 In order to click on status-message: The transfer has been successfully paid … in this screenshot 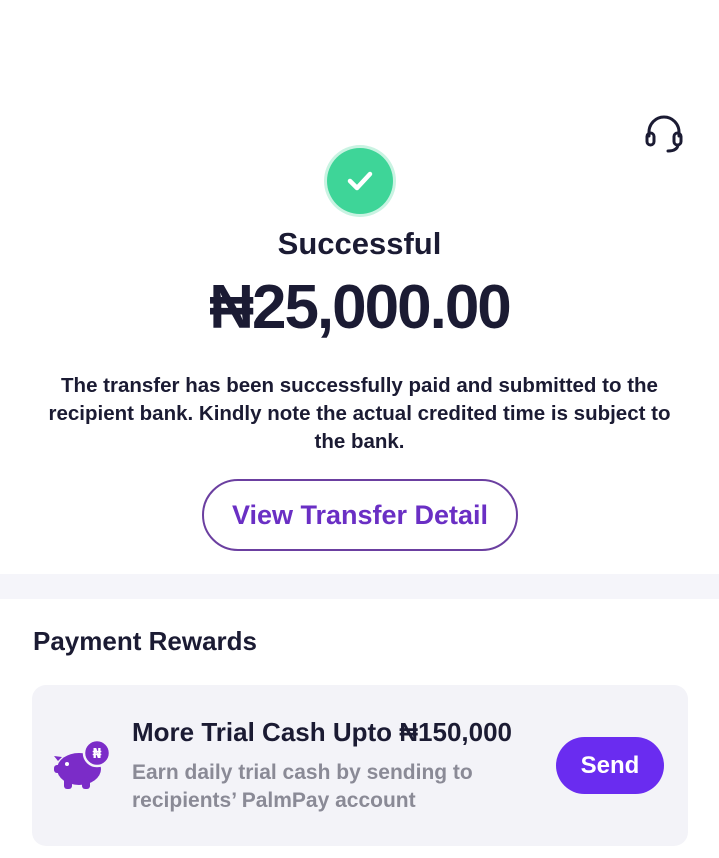, I will do `click(359, 413)`.